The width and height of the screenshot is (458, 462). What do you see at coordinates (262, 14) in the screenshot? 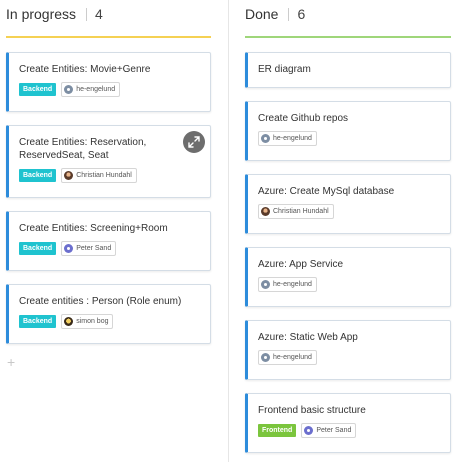
I see `column-title: Done` at bounding box center [262, 14].